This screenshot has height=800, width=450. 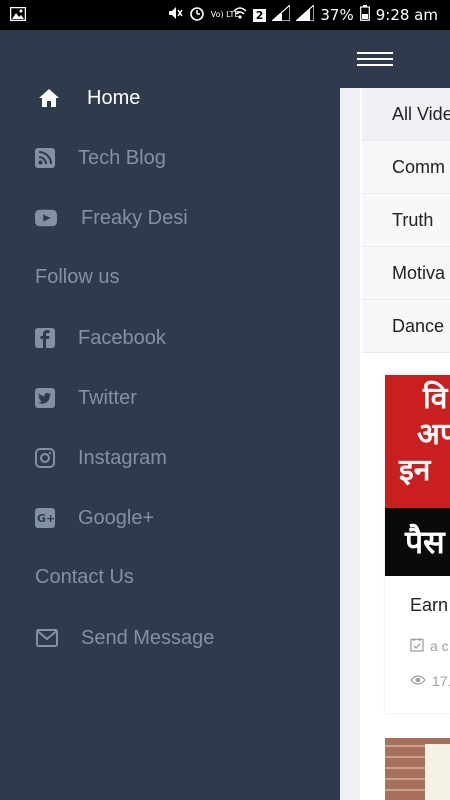 What do you see at coordinates (350, 444) in the screenshot?
I see `content-edge` at bounding box center [350, 444].